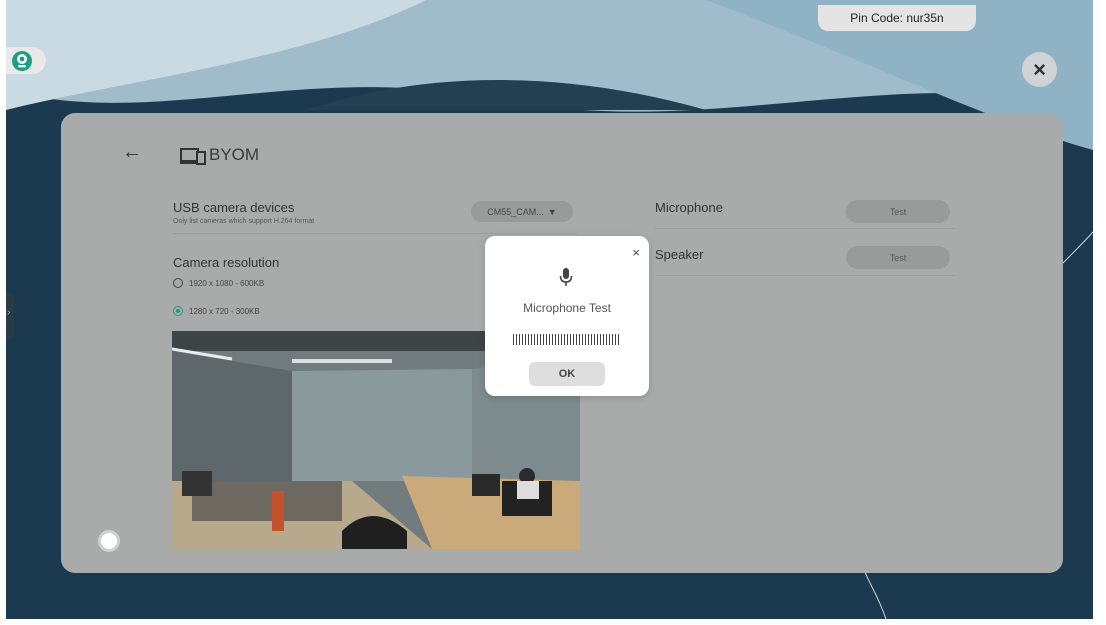 The width and height of the screenshot is (1106, 625). Describe the element at coordinates (897, 18) in the screenshot. I see `pin-code-badge: Pin Code: nur35n` at that location.